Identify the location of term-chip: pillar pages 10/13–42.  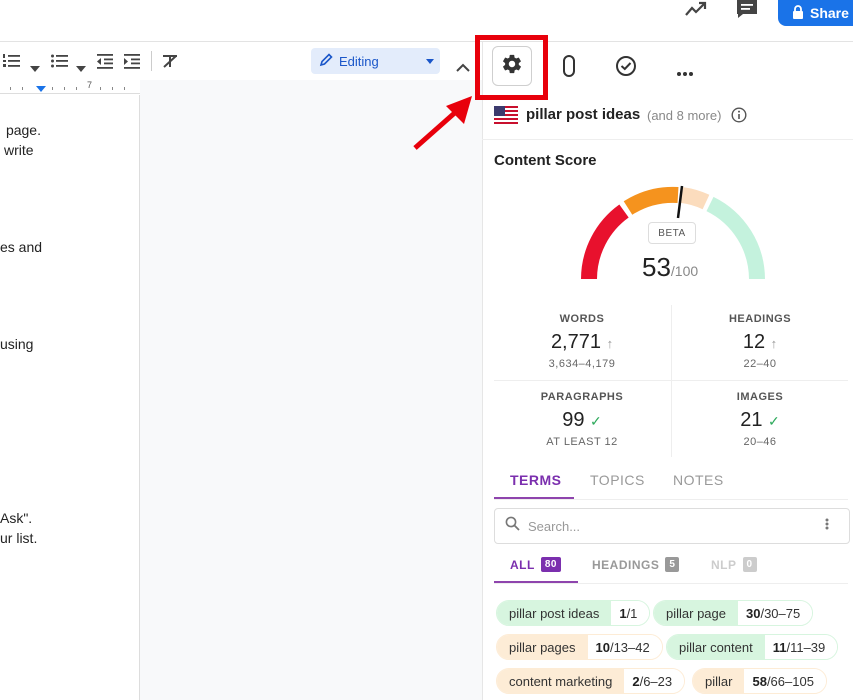
(579, 647).